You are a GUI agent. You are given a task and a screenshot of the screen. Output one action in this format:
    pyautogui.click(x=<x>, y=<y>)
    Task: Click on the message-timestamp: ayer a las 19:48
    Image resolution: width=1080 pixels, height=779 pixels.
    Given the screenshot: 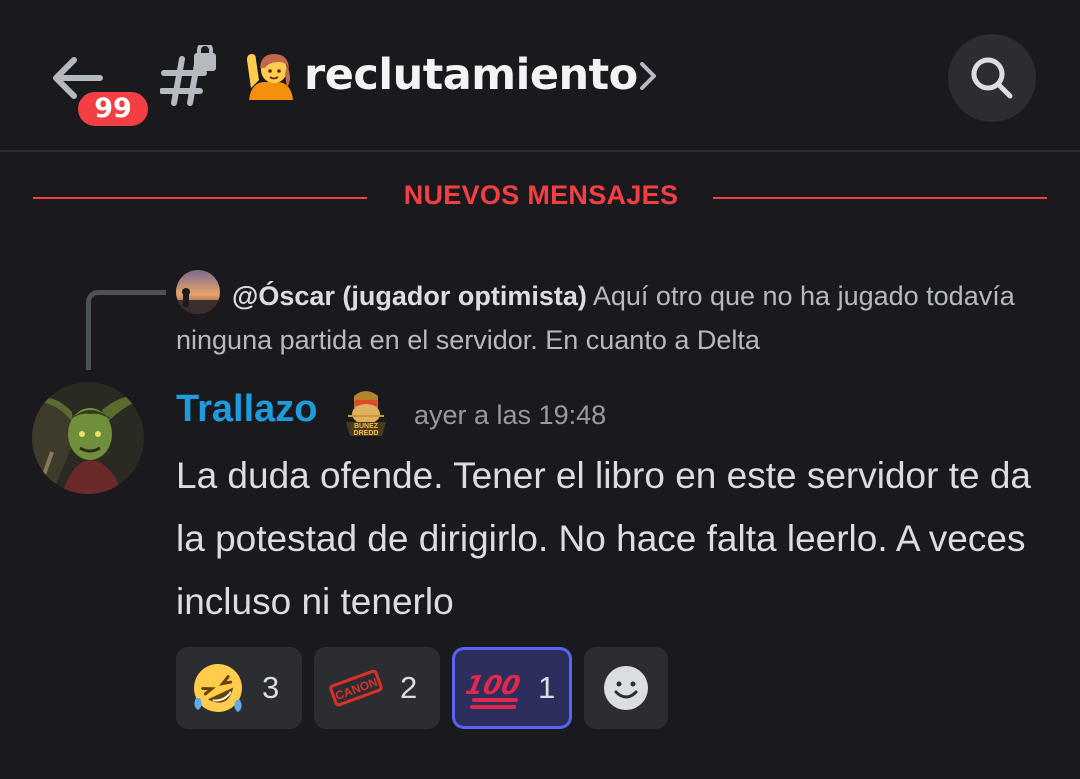 What is the action you would take?
    pyautogui.click(x=510, y=415)
    